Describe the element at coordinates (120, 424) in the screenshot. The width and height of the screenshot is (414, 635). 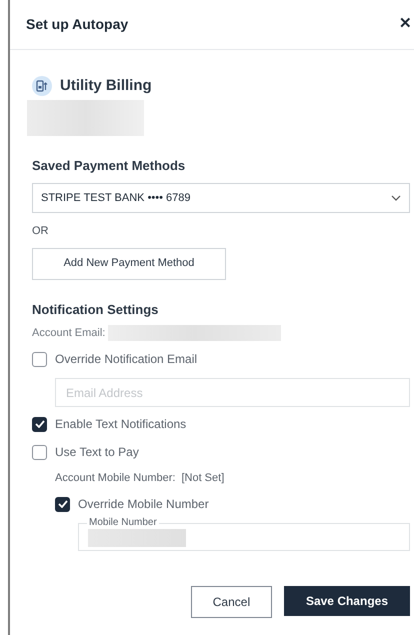
I see `checkbox-label: Enable Text Notifications` at that location.